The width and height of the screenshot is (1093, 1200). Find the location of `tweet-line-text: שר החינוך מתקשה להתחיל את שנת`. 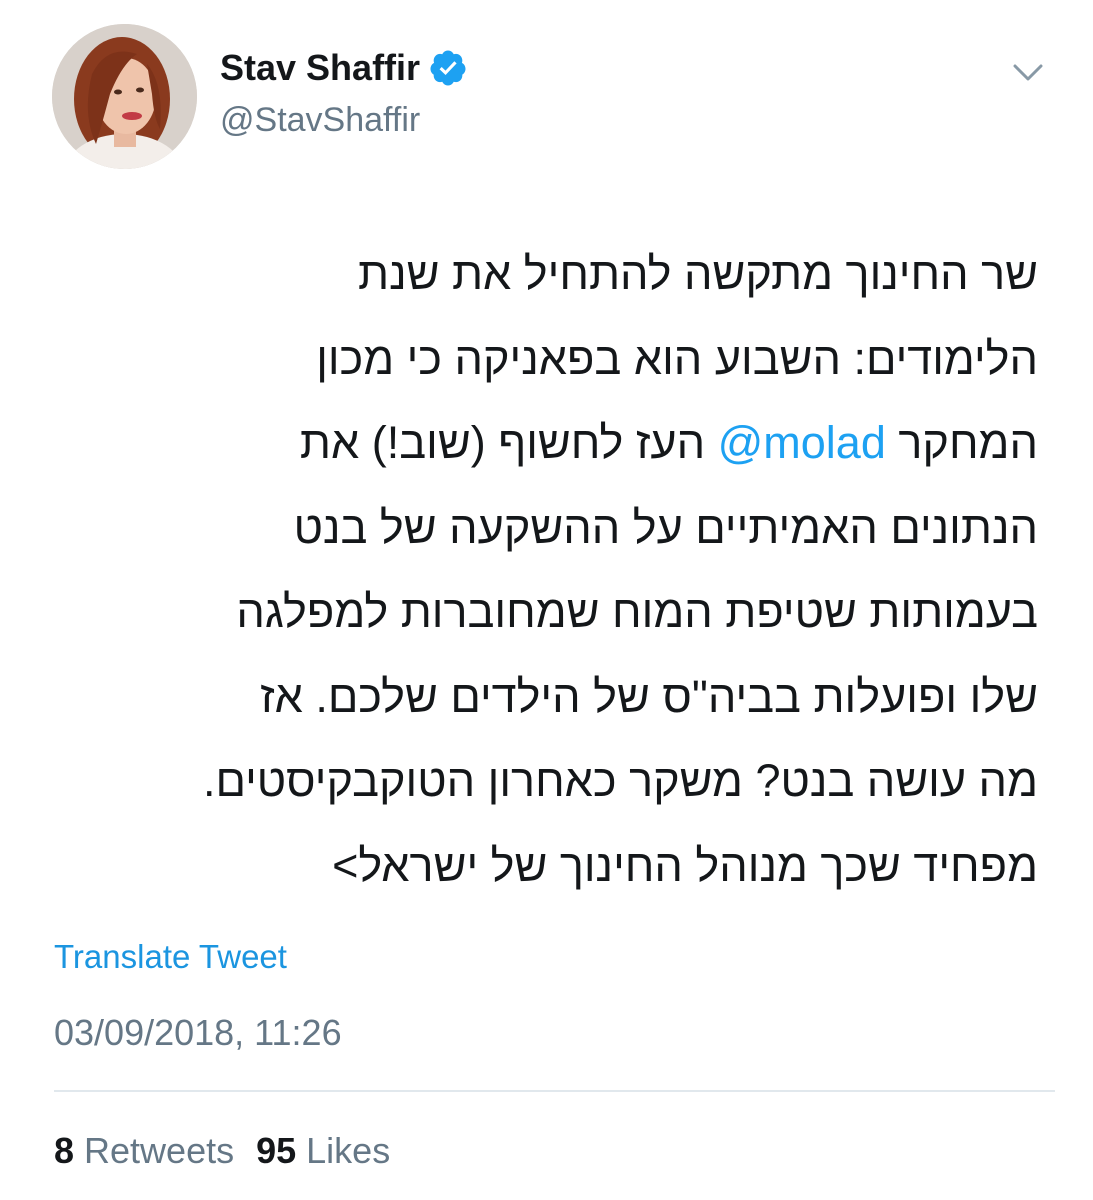

tweet-line-text: שר החינוך מתקשה להתחיל את שנת is located at coordinates (698, 273).